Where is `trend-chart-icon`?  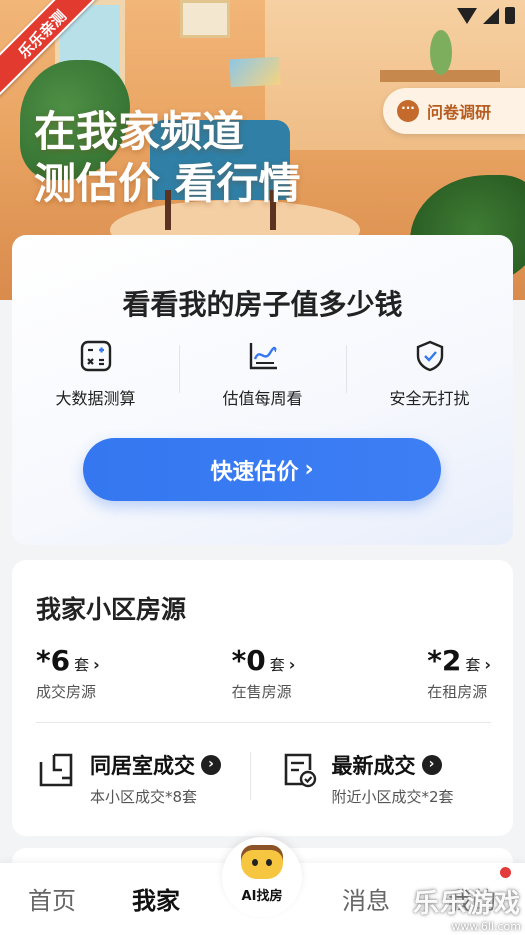 trend-chart-icon is located at coordinates (263, 356).